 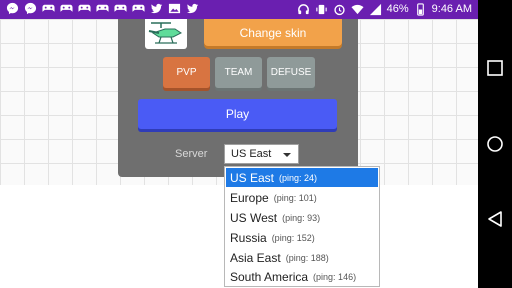 What do you see at coordinates (254, 217) in the screenshot?
I see `server-option-name: US West` at bounding box center [254, 217].